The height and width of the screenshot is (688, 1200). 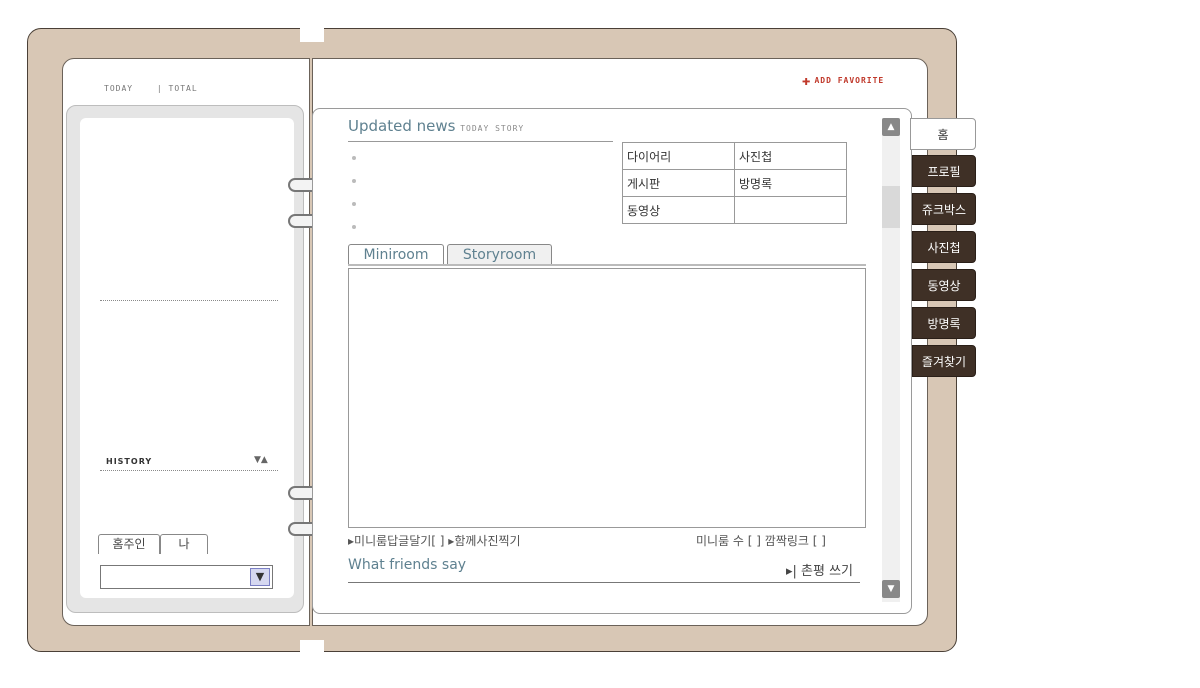 I want to click on visitor-counter: TODAY | TOTAL, so click(x=151, y=88).